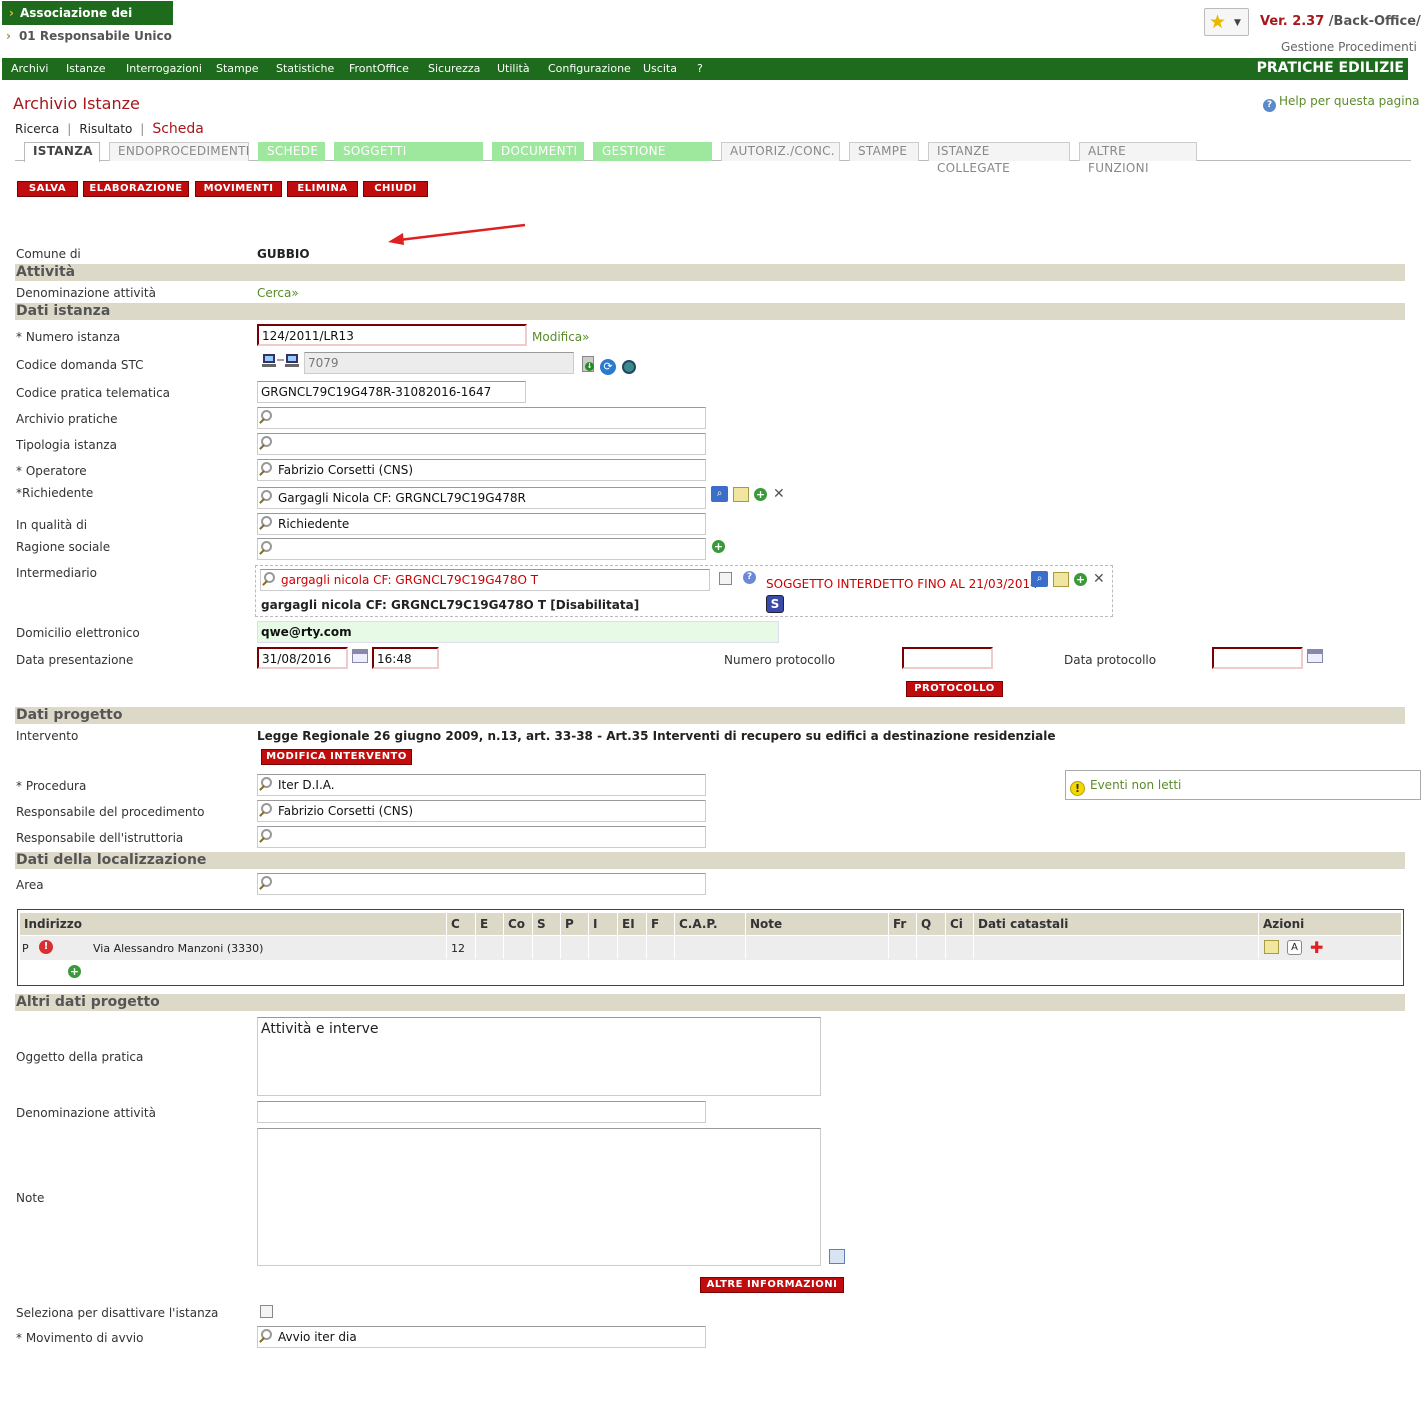  What do you see at coordinates (481, 1112) in the screenshot?
I see `denominazione-attivita-input` at bounding box center [481, 1112].